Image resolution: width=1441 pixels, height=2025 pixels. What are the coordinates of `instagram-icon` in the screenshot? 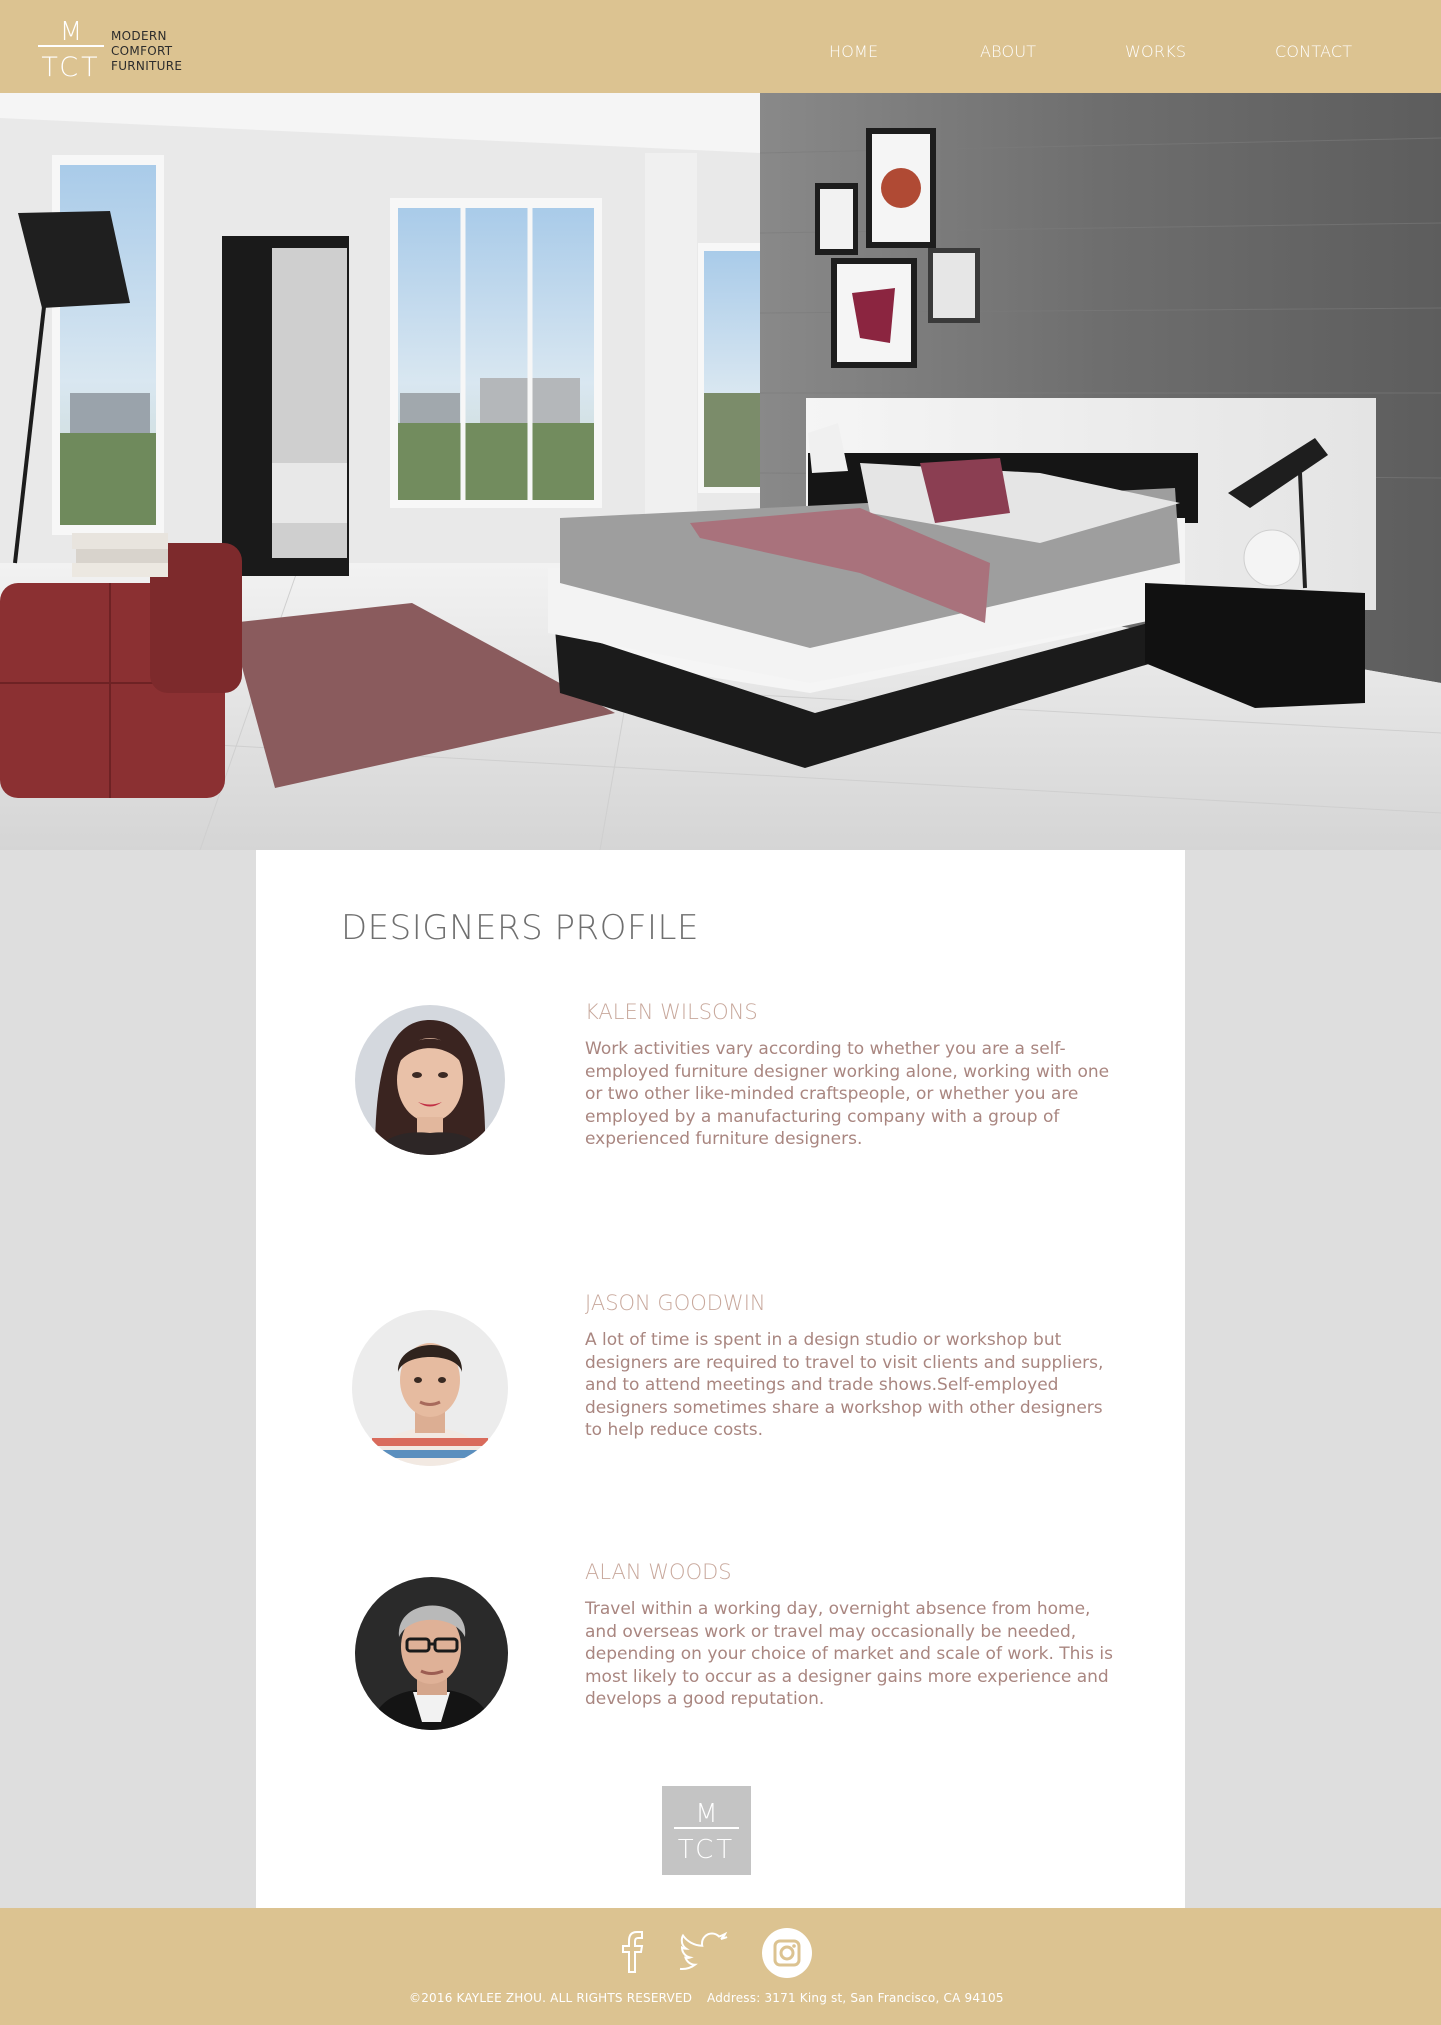 It's located at (787, 1953).